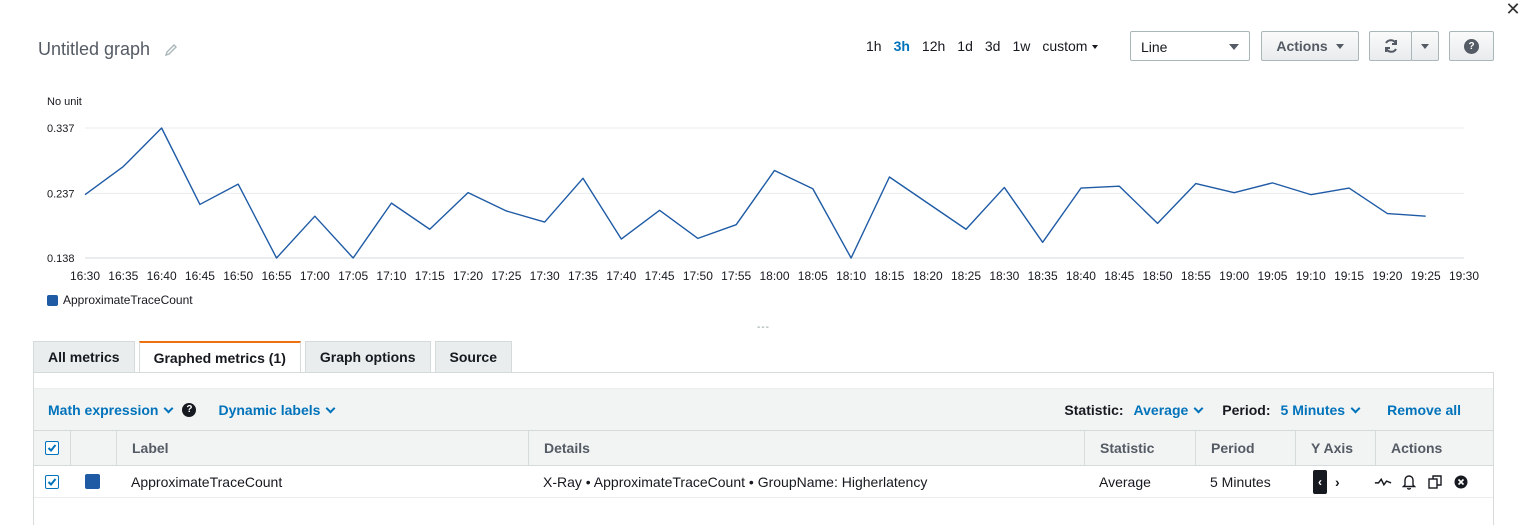 Image resolution: width=1523 pixels, height=525 pixels. What do you see at coordinates (52, 481) in the screenshot?
I see `row-checkbox` at bounding box center [52, 481].